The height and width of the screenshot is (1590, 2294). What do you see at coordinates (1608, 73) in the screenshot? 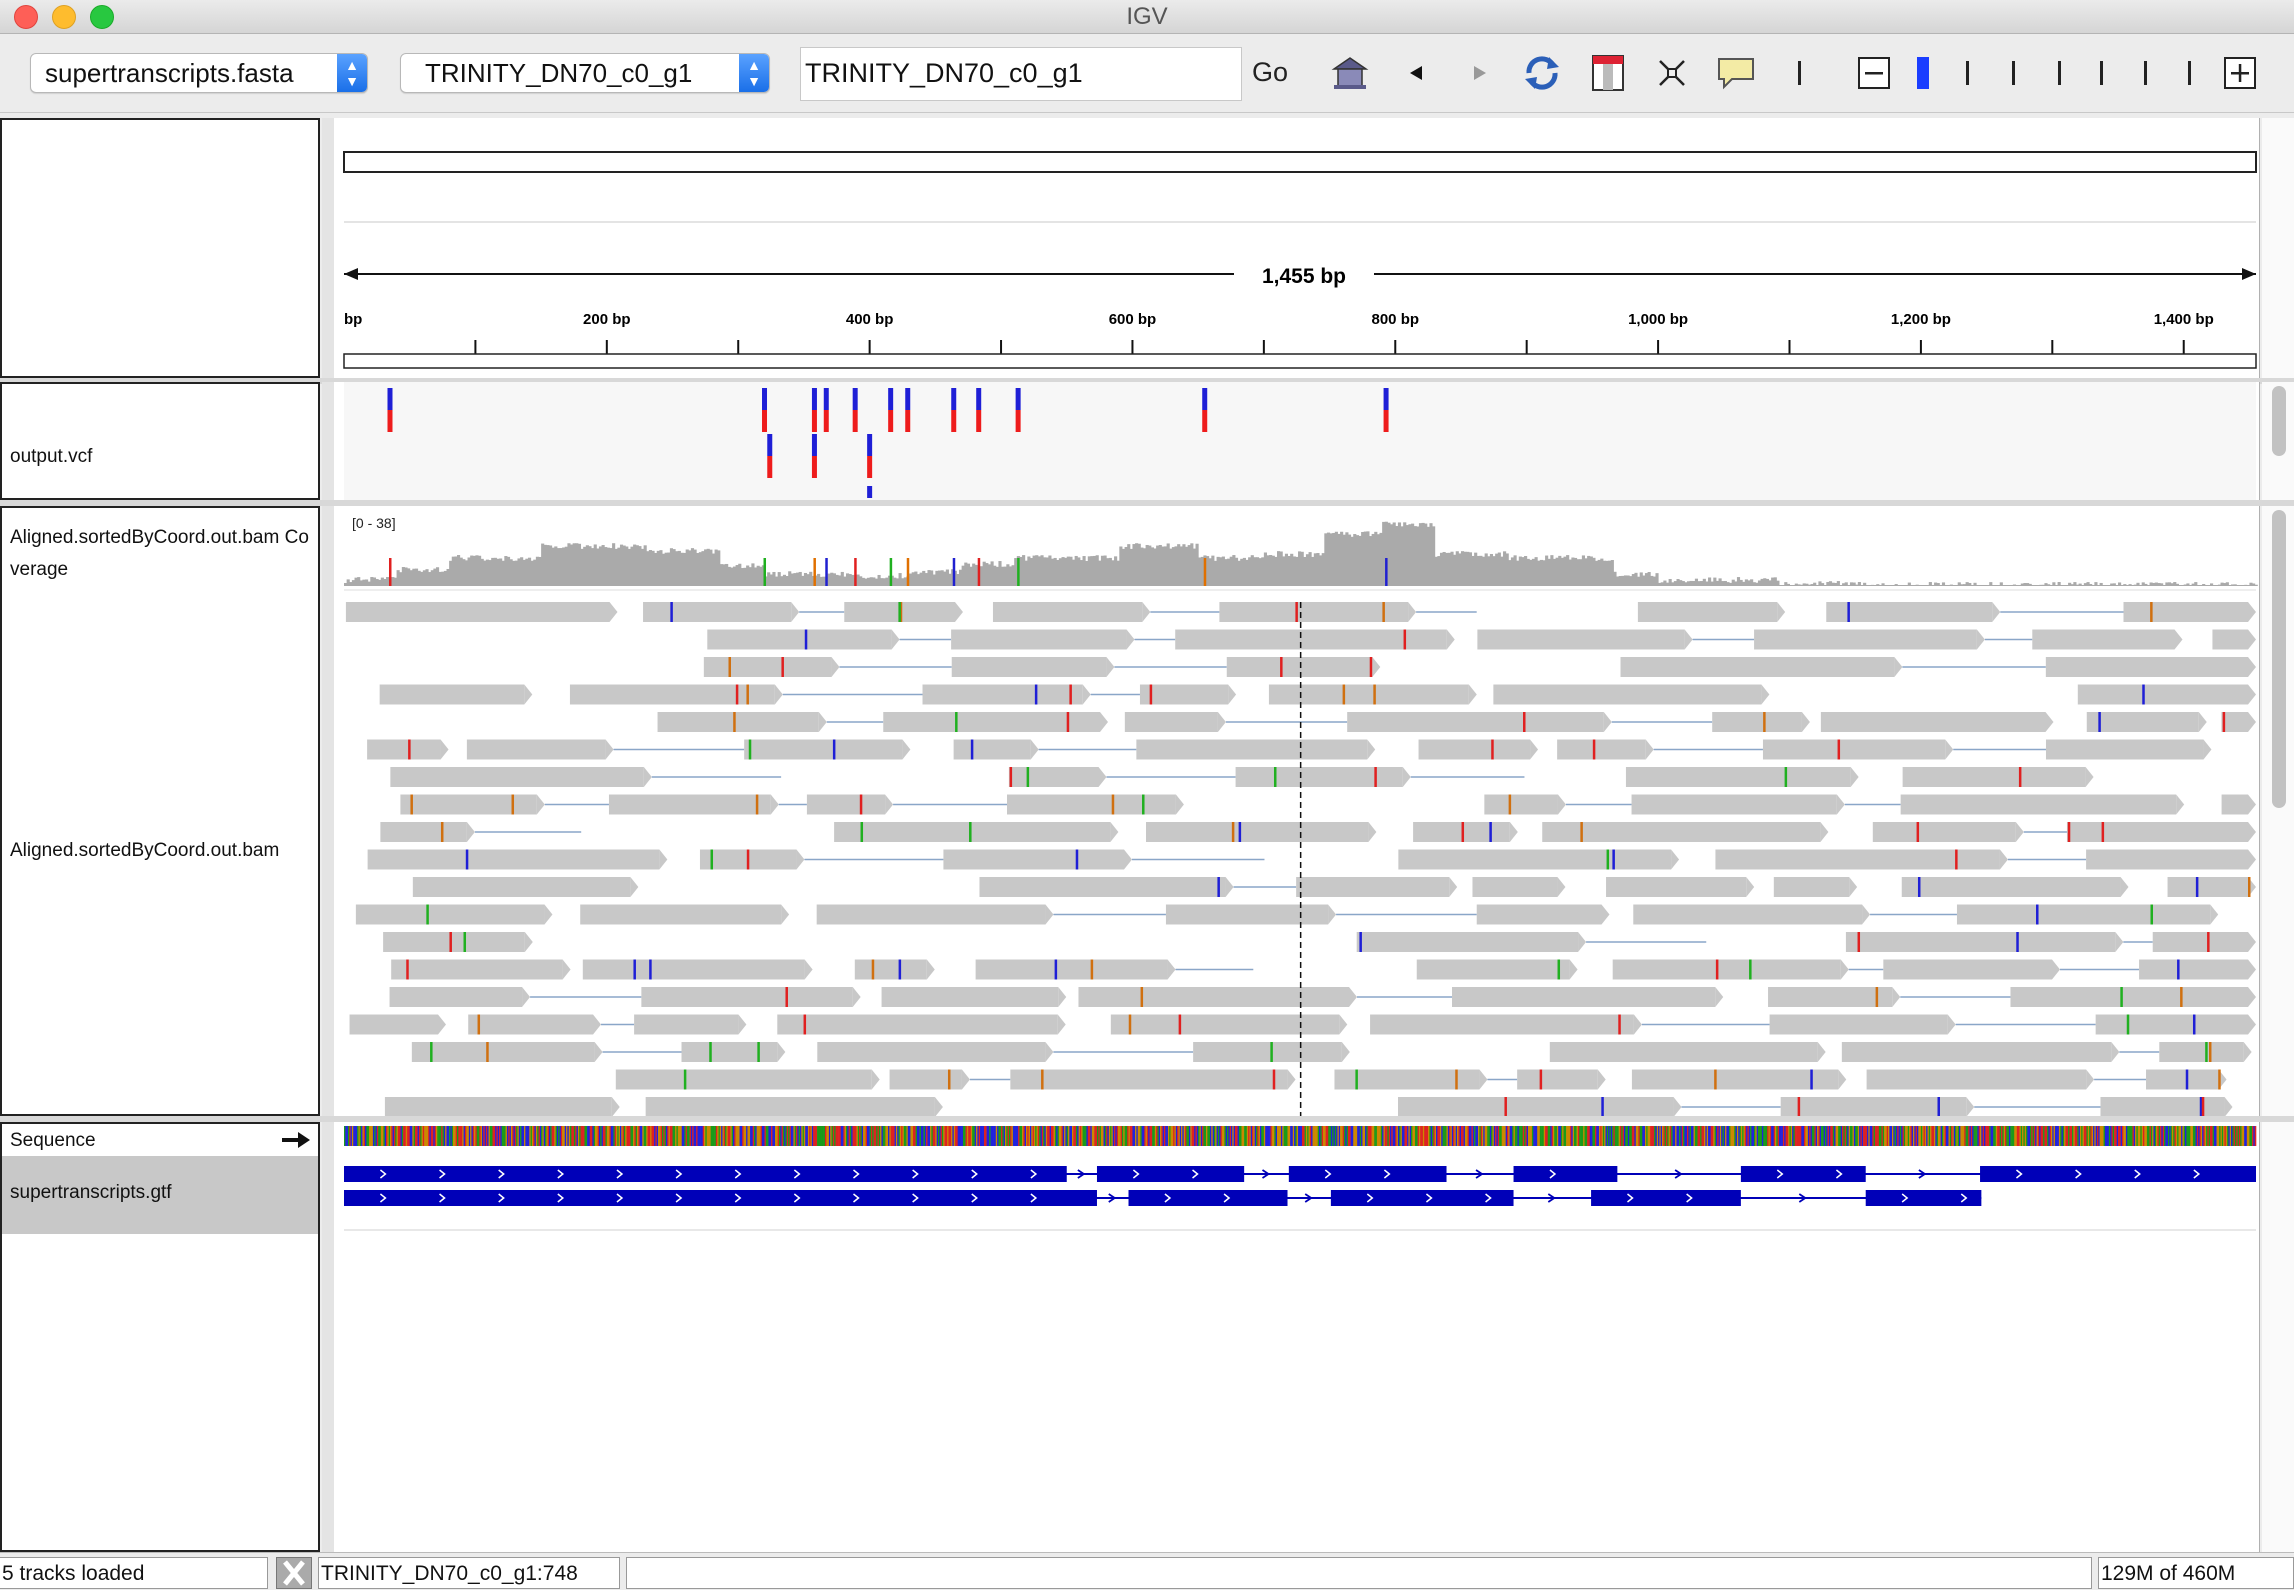
I see `region-of-interest-icon` at bounding box center [1608, 73].